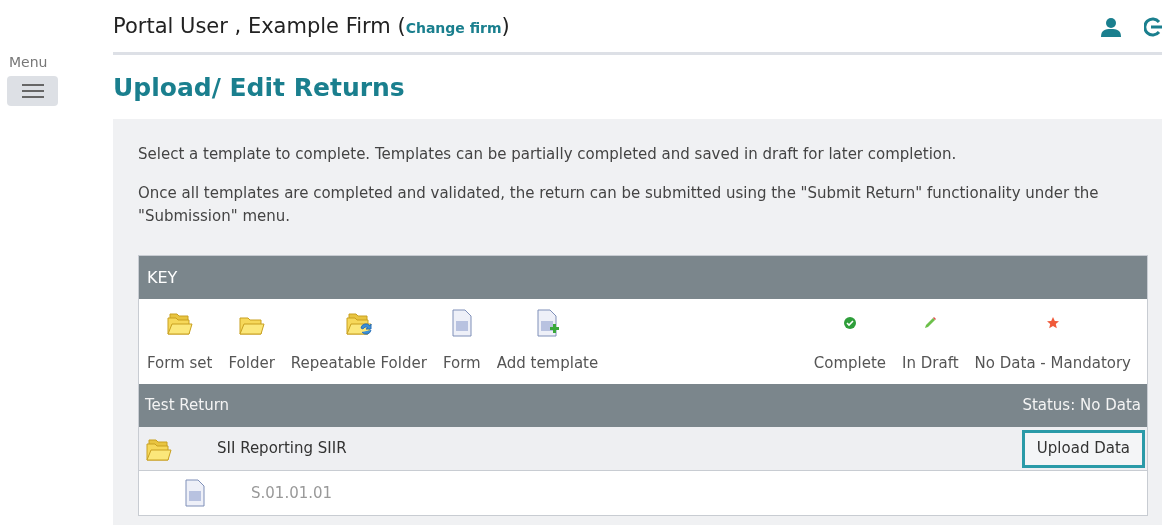  I want to click on star-icon, so click(1052, 323).